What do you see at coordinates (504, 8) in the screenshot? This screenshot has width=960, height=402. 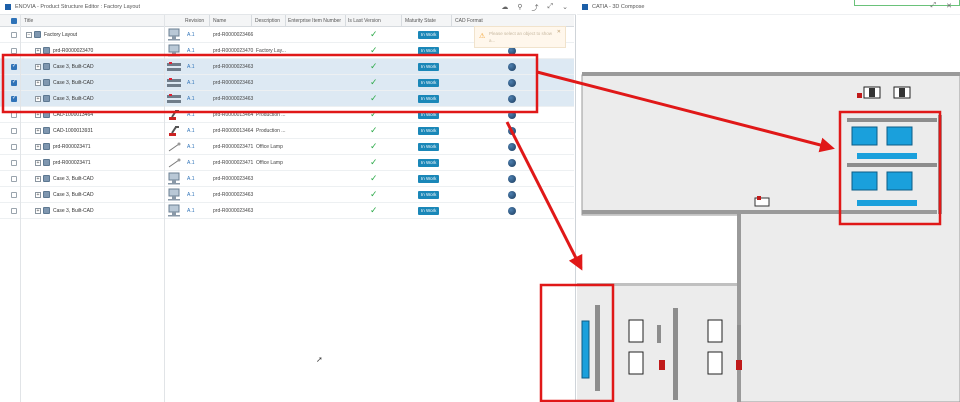 I see `cloud-icon: ☁` at bounding box center [504, 8].